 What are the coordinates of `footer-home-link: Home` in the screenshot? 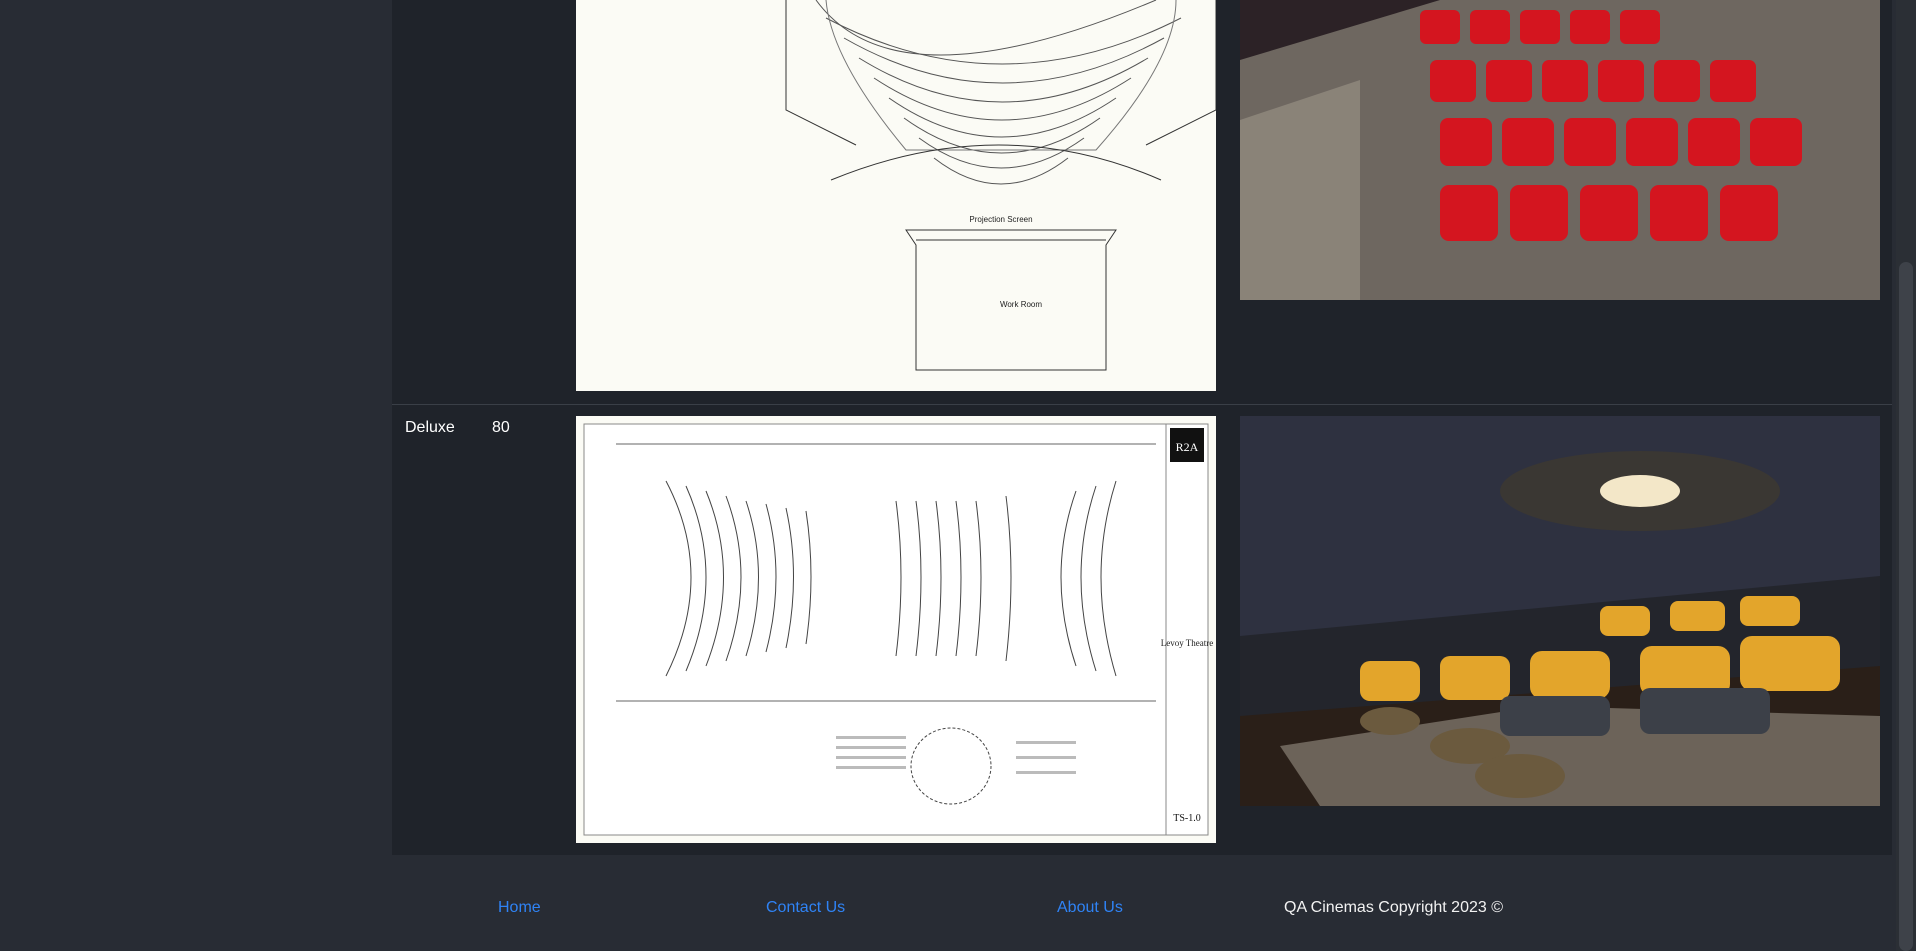 It's located at (519, 908).